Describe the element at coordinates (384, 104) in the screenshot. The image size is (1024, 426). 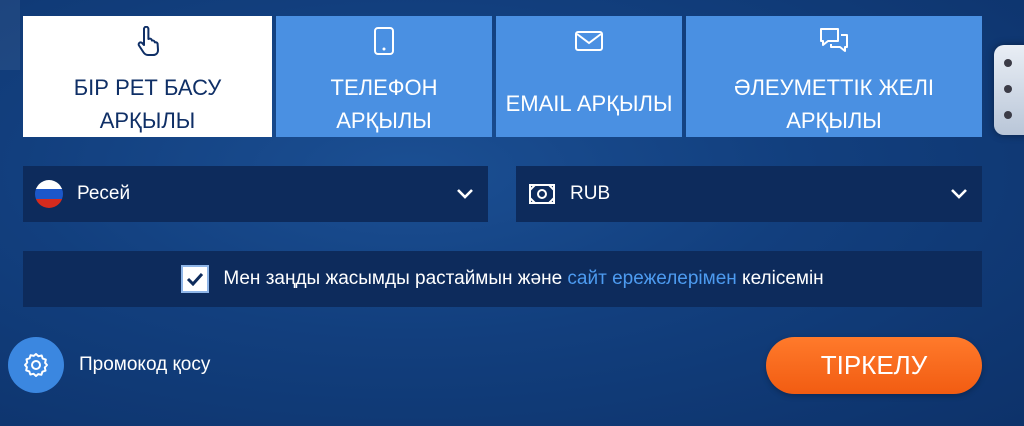
I see `tab-phone-label: ТЕЛЕФОН АРҚЫЛЫ` at that location.